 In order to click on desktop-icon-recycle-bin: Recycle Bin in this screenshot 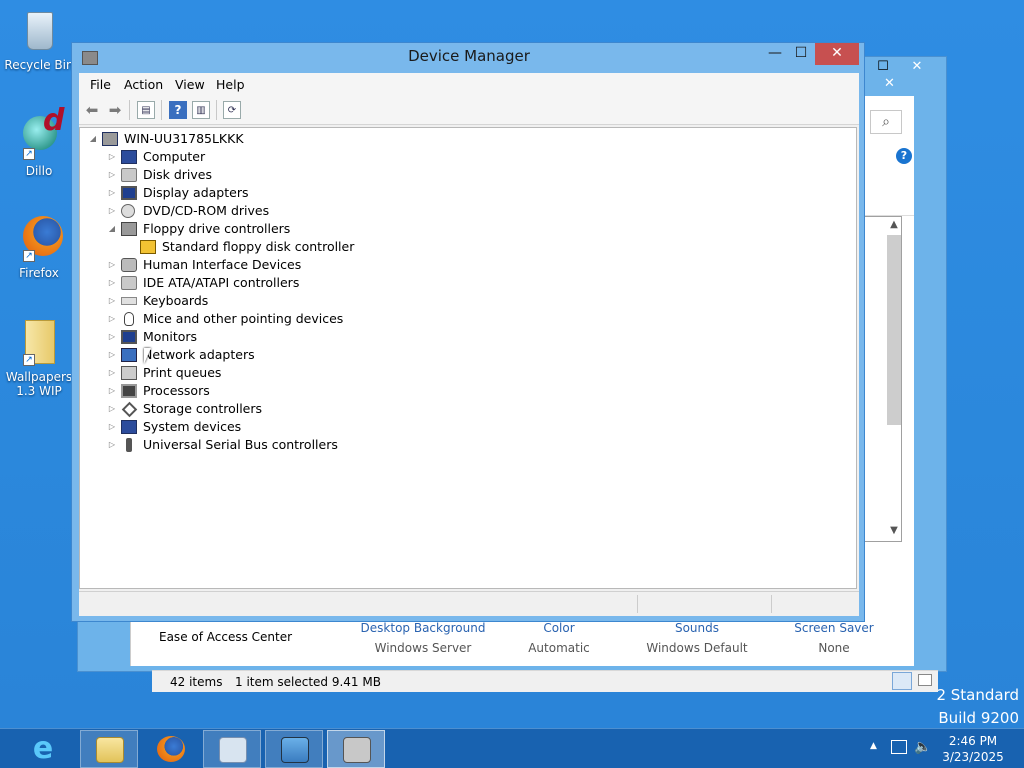, I will do `click(39, 39)`.